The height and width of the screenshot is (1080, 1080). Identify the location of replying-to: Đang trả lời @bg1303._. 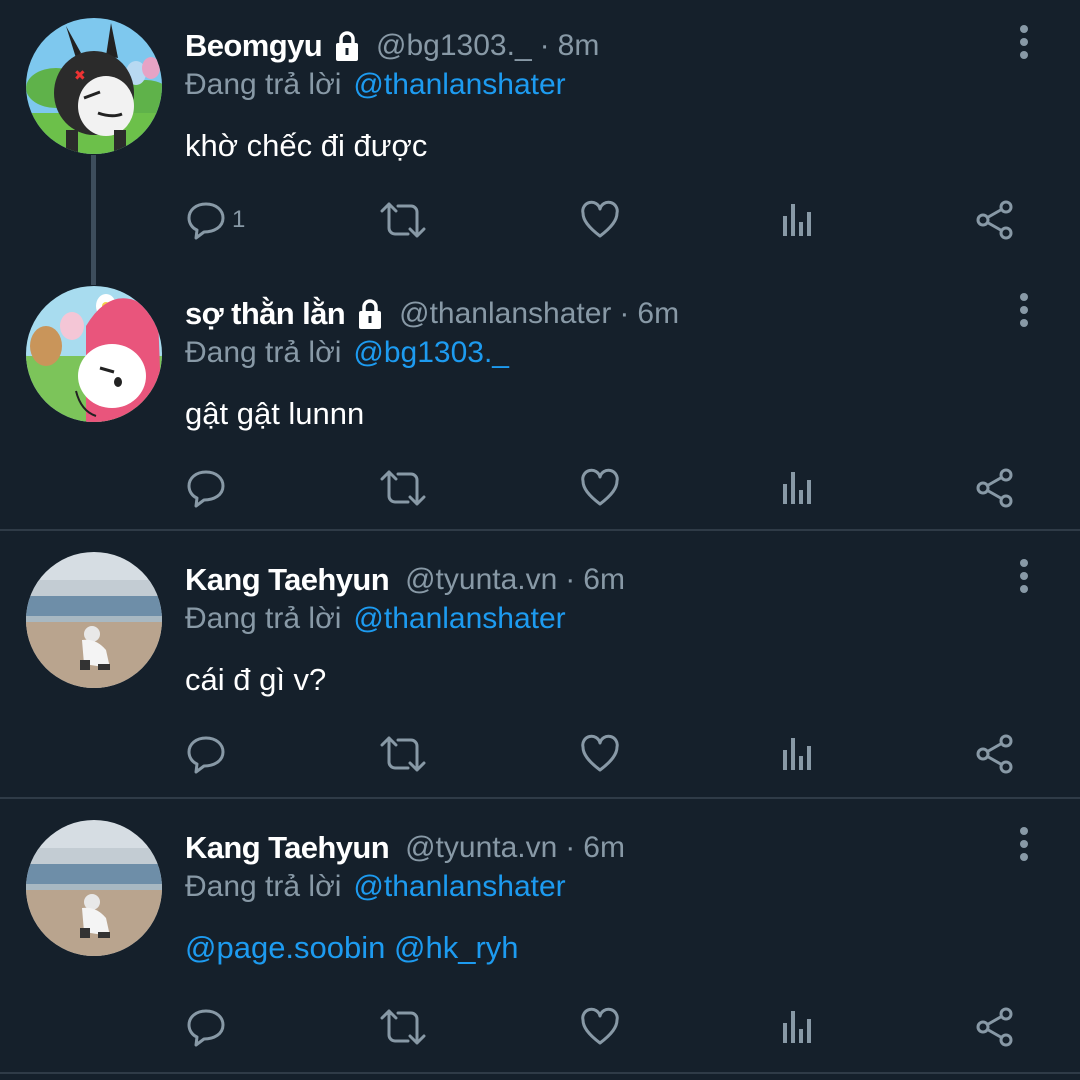
(347, 353).